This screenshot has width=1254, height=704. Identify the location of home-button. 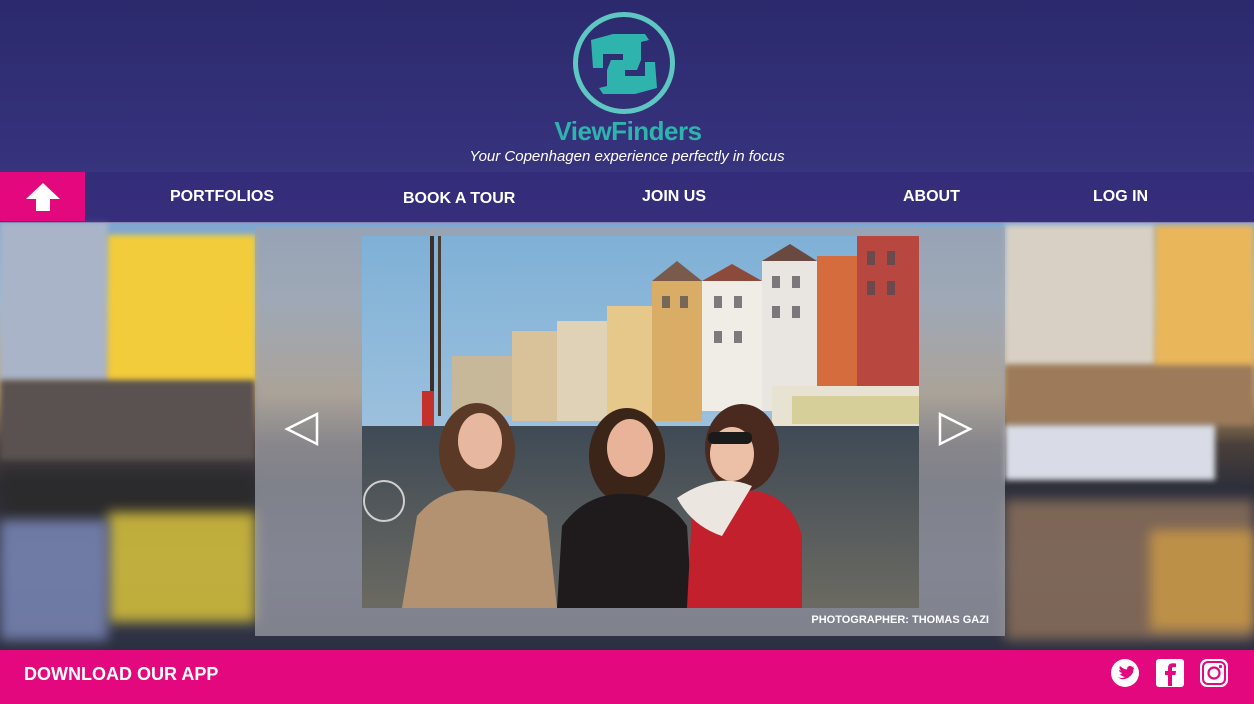
(42, 196).